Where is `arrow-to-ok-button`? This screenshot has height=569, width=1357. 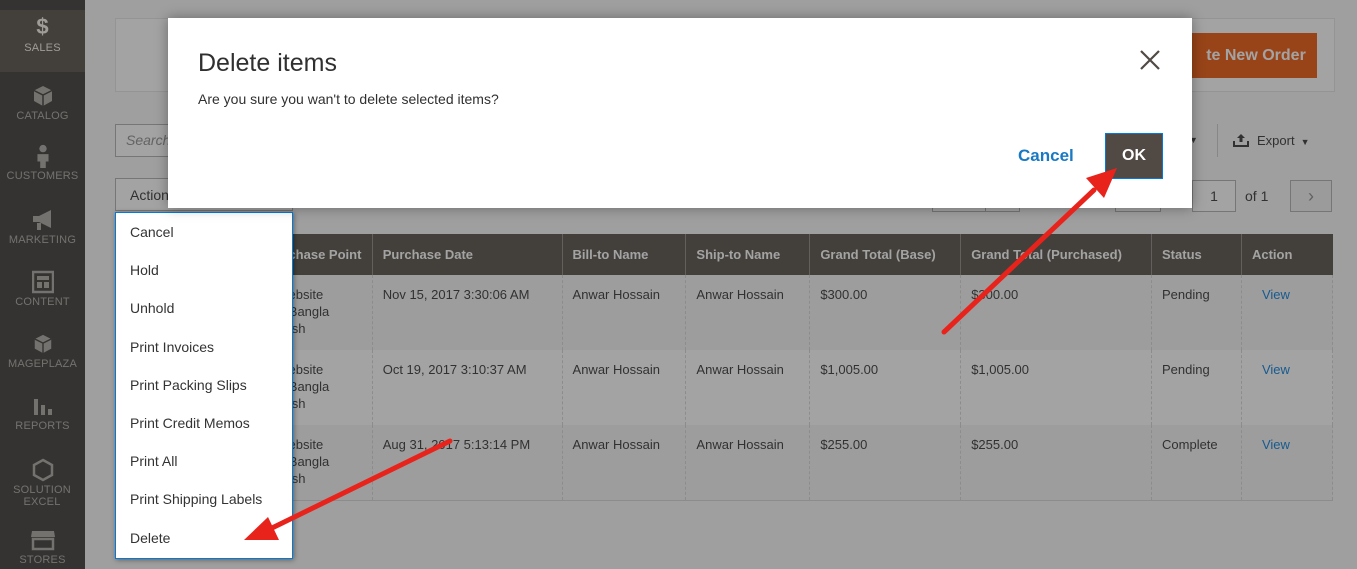
arrow-to-ok-button is located at coordinates (1029, 251).